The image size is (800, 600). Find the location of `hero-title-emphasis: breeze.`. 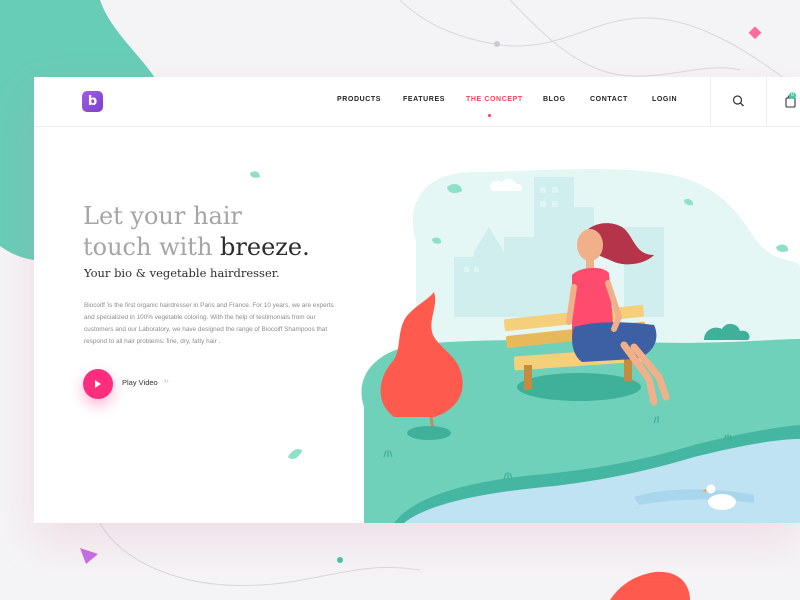

hero-title-emphasis: breeze. is located at coordinates (265, 247).